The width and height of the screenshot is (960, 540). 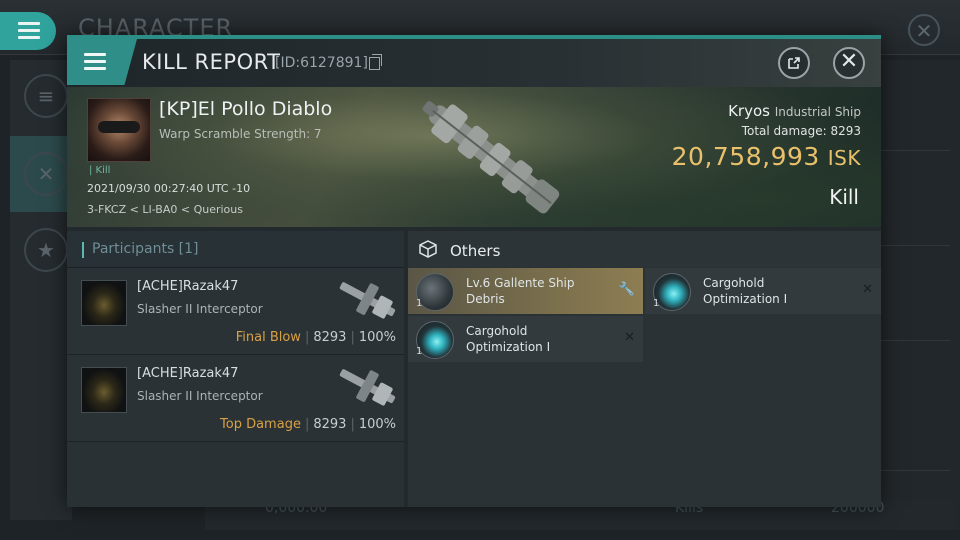 I want to click on isk-unit: ISK, so click(x=844, y=158).